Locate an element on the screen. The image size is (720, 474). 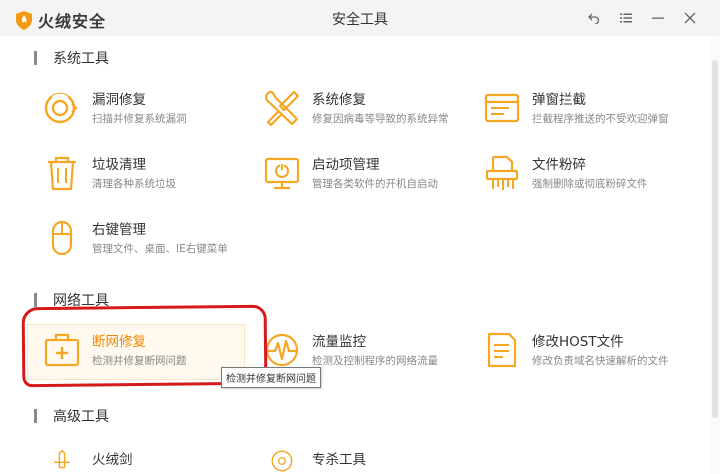
tool-host-file-edit: 修改HOST文件 修改负责域名快速解析的文件 is located at coordinates (591, 356).